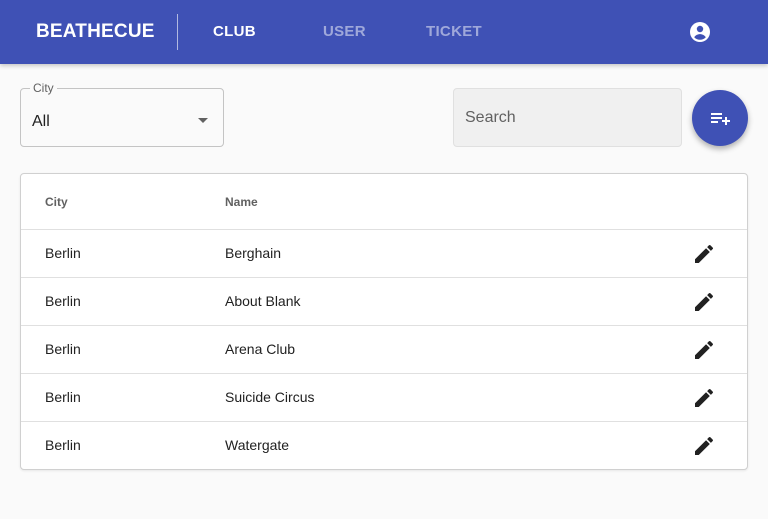 This screenshot has width=768, height=519. What do you see at coordinates (384, 398) in the screenshot?
I see `table-row: Berlin Suicide Circus` at bounding box center [384, 398].